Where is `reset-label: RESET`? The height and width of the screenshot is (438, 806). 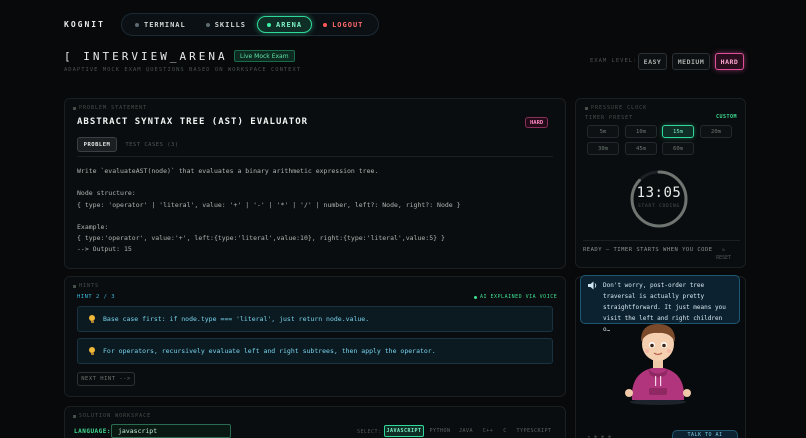
reset-label: RESET is located at coordinates (724, 258).